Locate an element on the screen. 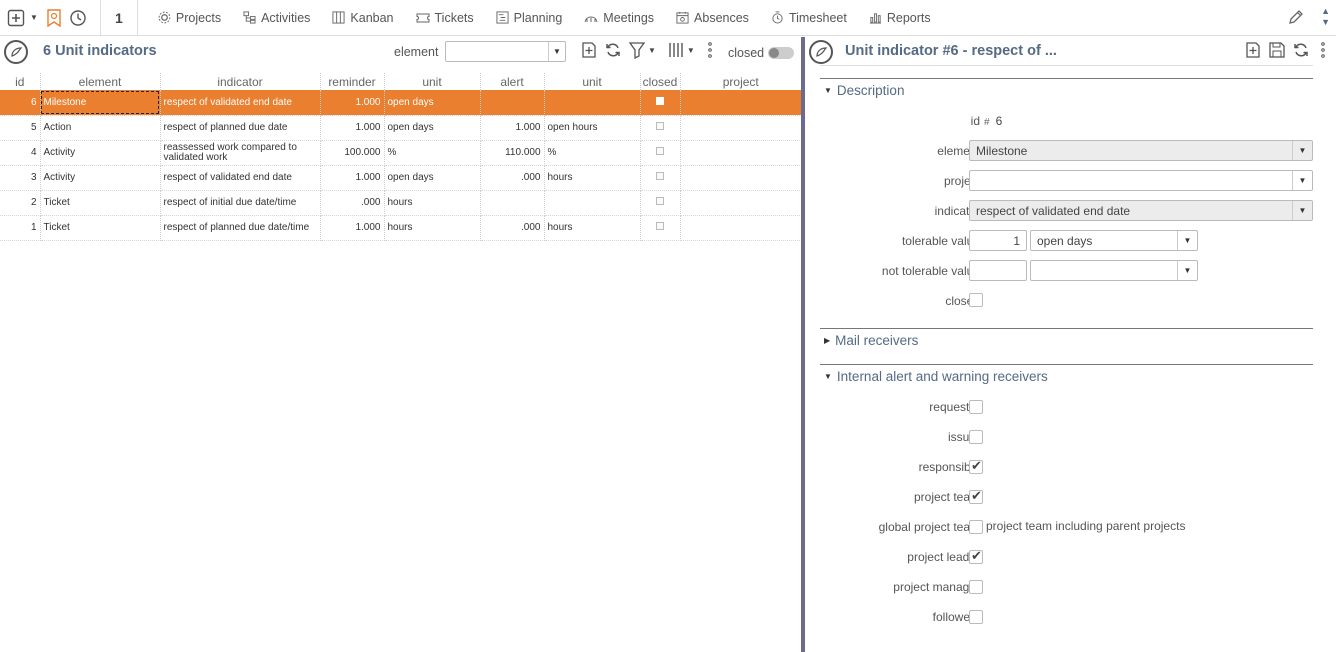 Image resolution: width=1336 pixels, height=652 pixels. menu-absences: Absences is located at coordinates (712, 18).